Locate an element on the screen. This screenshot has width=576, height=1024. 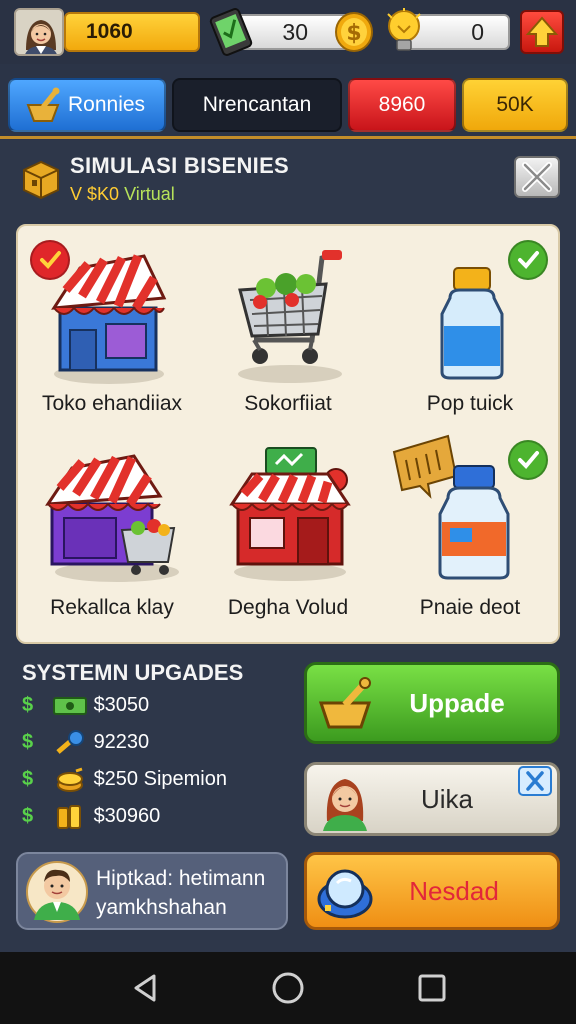
uika-close-button is located at coordinates (535, 781).